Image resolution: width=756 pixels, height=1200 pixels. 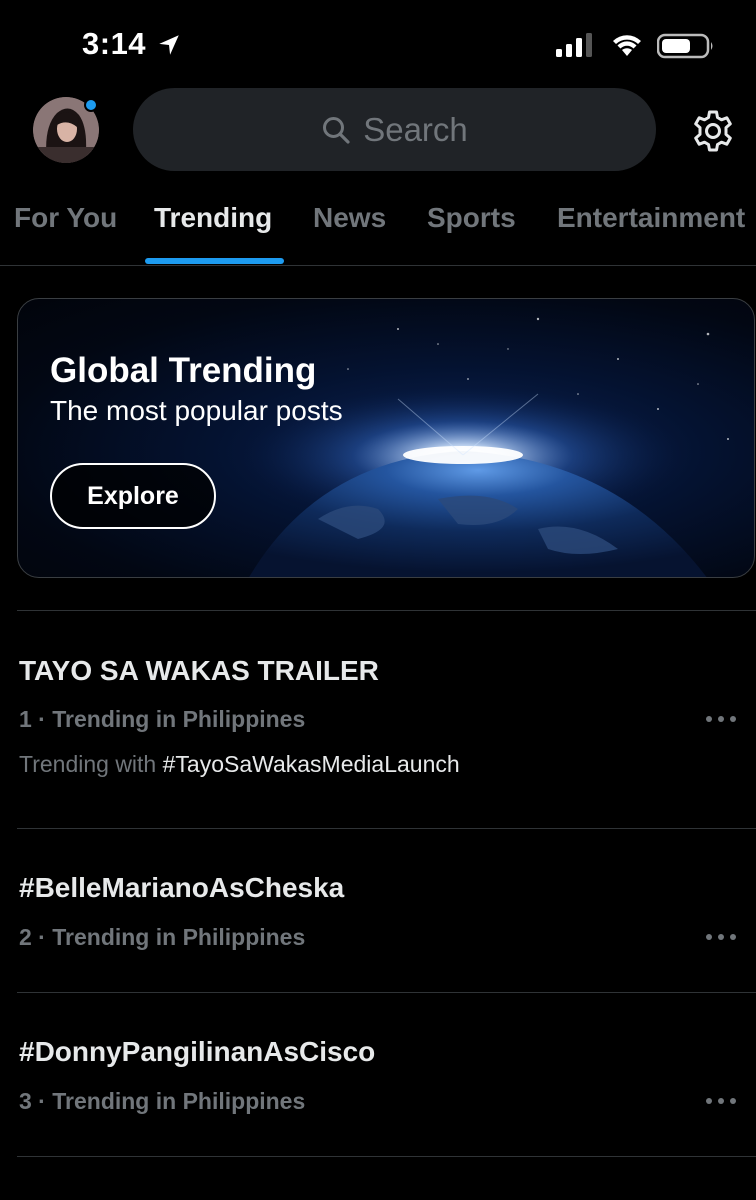 I want to click on trend-hashtag-link: #TayoSaWakasMediaLaunch, so click(x=311, y=764).